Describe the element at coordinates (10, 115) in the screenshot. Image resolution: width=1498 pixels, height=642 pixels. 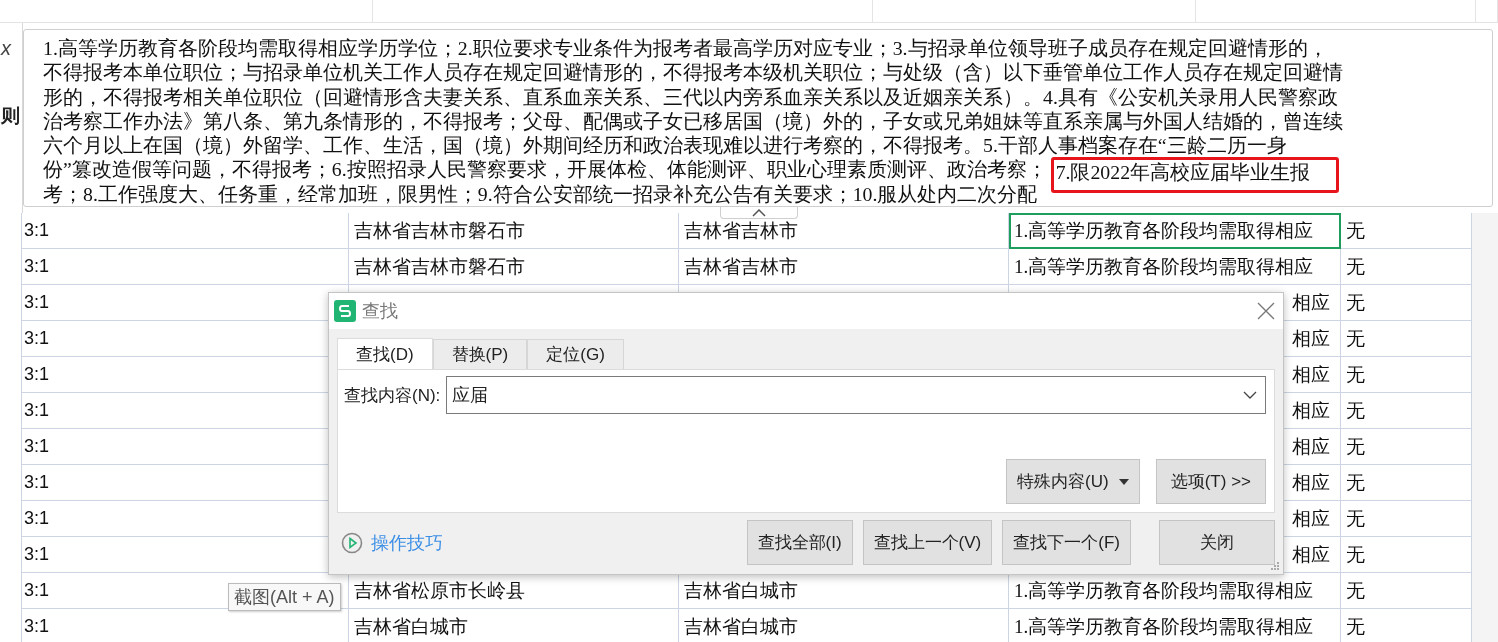
I see `column-header: 则` at that location.